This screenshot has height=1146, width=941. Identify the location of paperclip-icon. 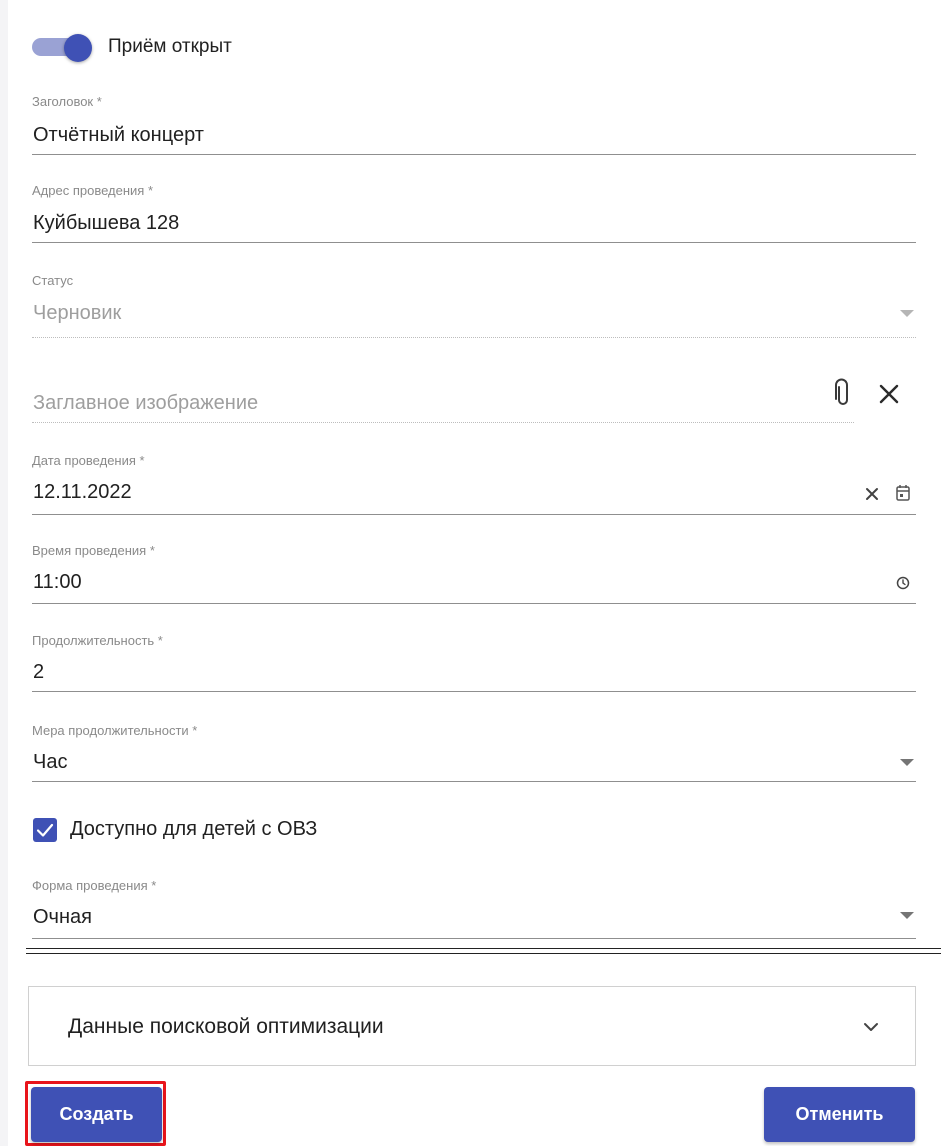
(843, 393).